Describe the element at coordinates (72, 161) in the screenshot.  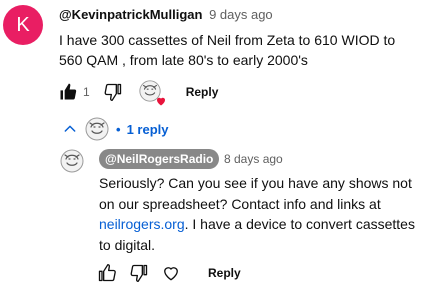
I see `reply-author-avatar` at that location.